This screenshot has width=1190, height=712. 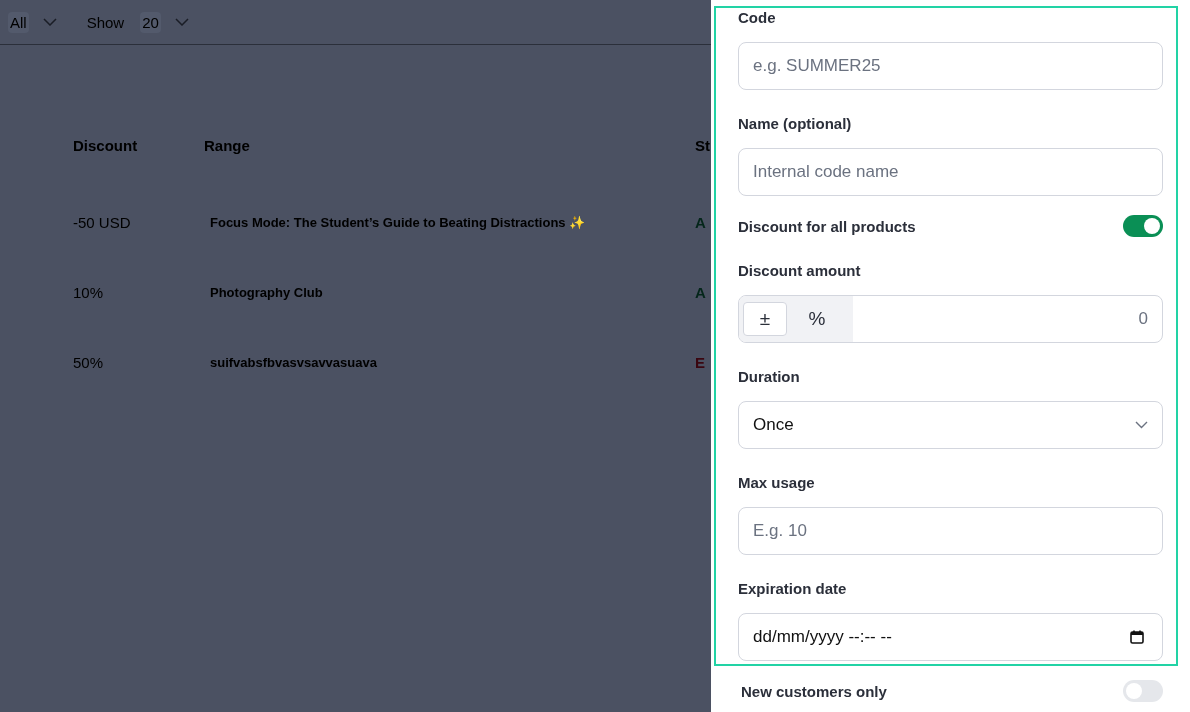 What do you see at coordinates (950, 531) in the screenshot?
I see `max-usage-input: E.g. 10` at bounding box center [950, 531].